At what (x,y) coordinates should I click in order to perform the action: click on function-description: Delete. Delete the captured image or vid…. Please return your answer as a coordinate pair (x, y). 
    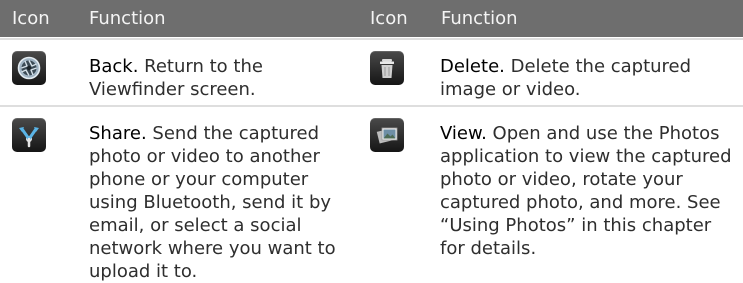
    Looking at the image, I should click on (585, 78).